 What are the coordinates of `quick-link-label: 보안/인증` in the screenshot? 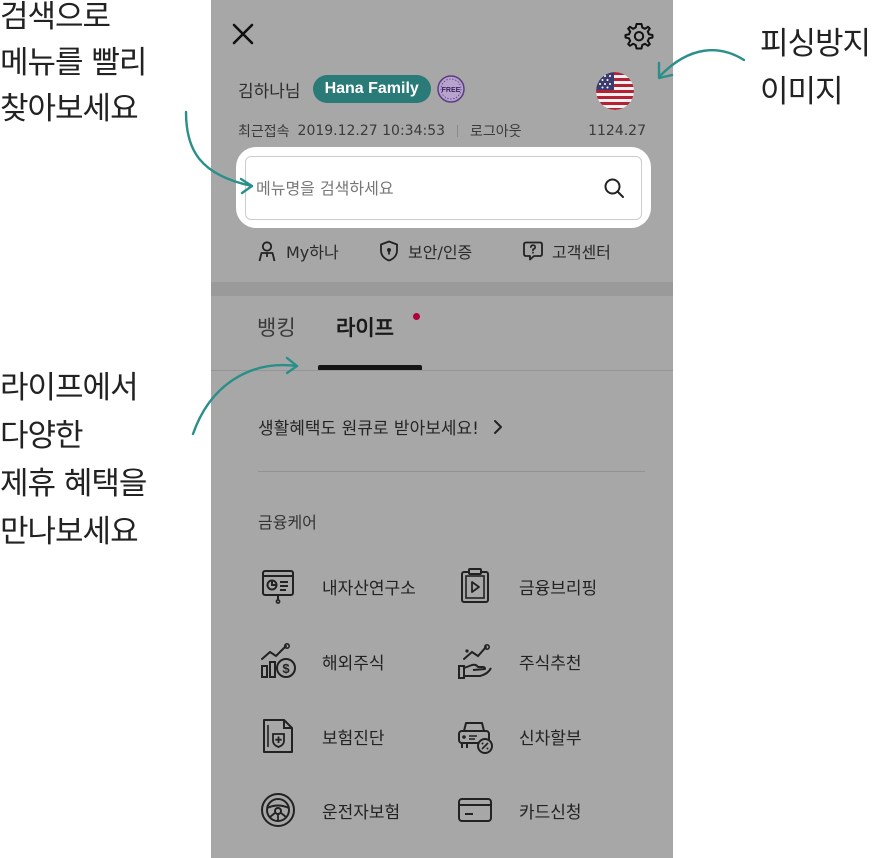 It's located at (440, 252).